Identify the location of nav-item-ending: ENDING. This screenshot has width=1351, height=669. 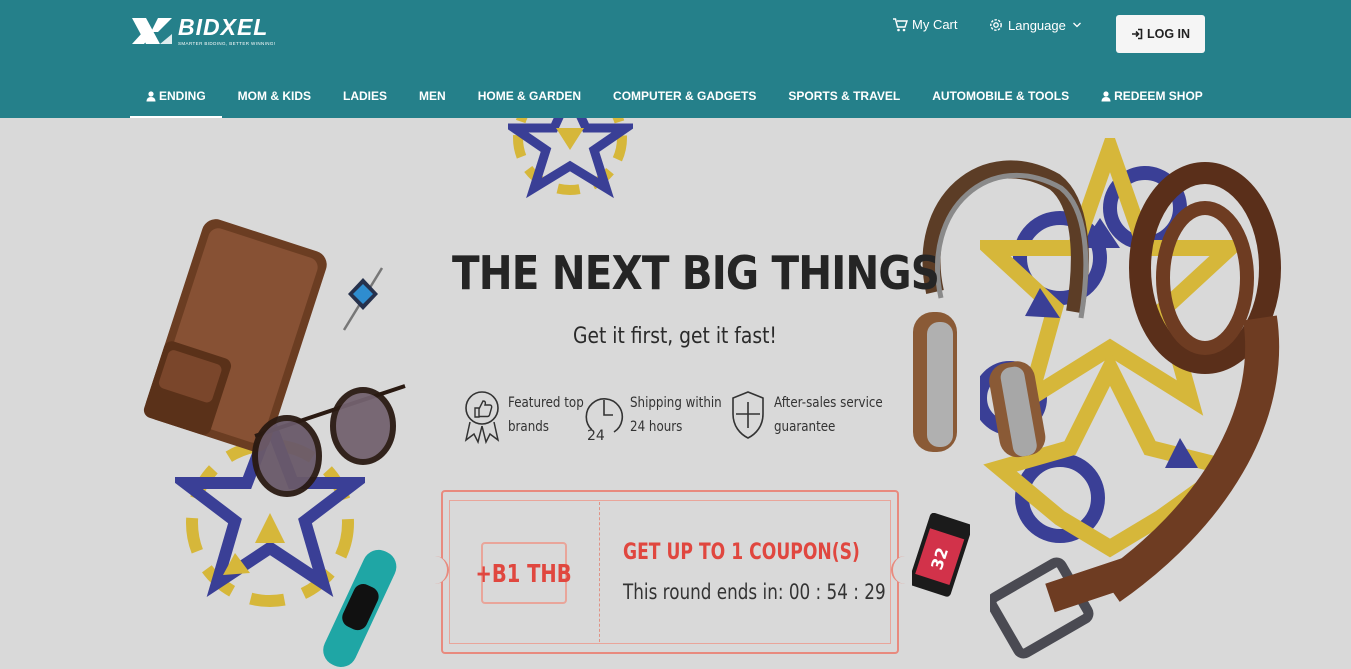
(176, 96).